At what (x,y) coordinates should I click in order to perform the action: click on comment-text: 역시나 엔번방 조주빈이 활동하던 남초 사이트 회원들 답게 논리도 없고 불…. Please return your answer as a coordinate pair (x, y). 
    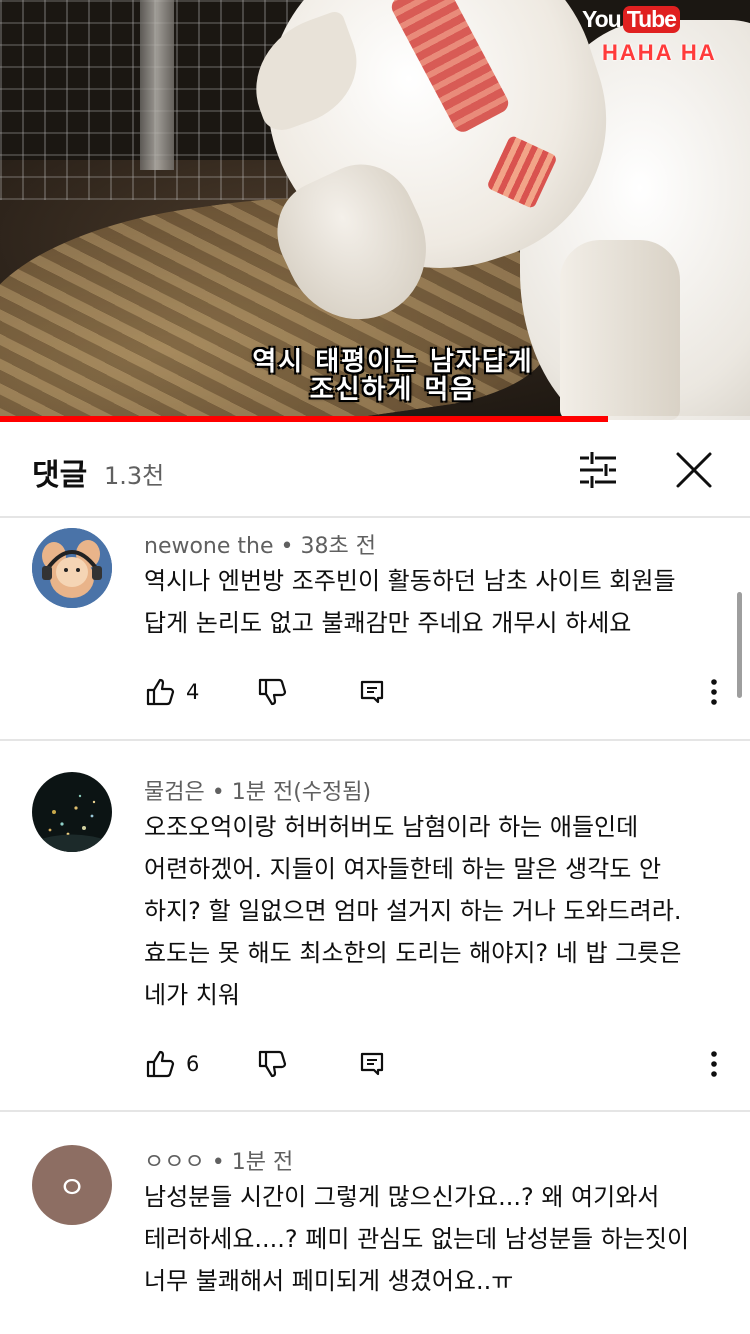
    Looking at the image, I should click on (410, 602).